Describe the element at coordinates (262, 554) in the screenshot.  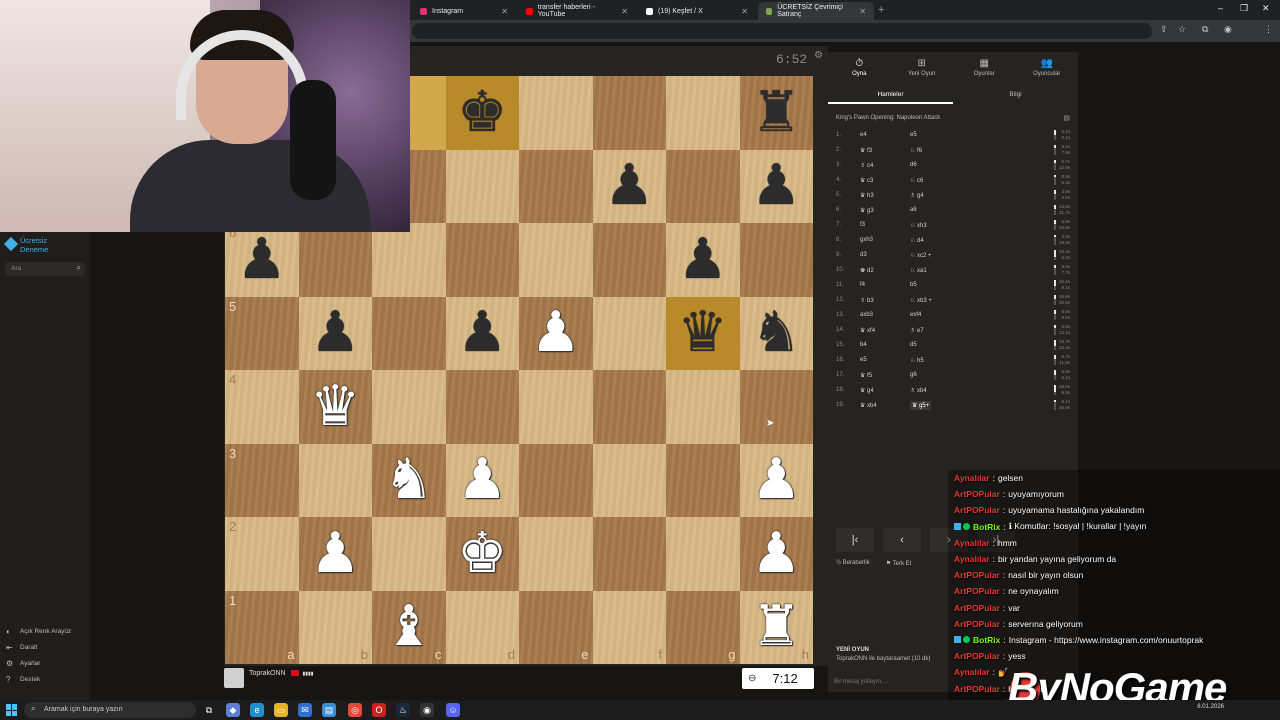
I see `square-a2: 2` at that location.